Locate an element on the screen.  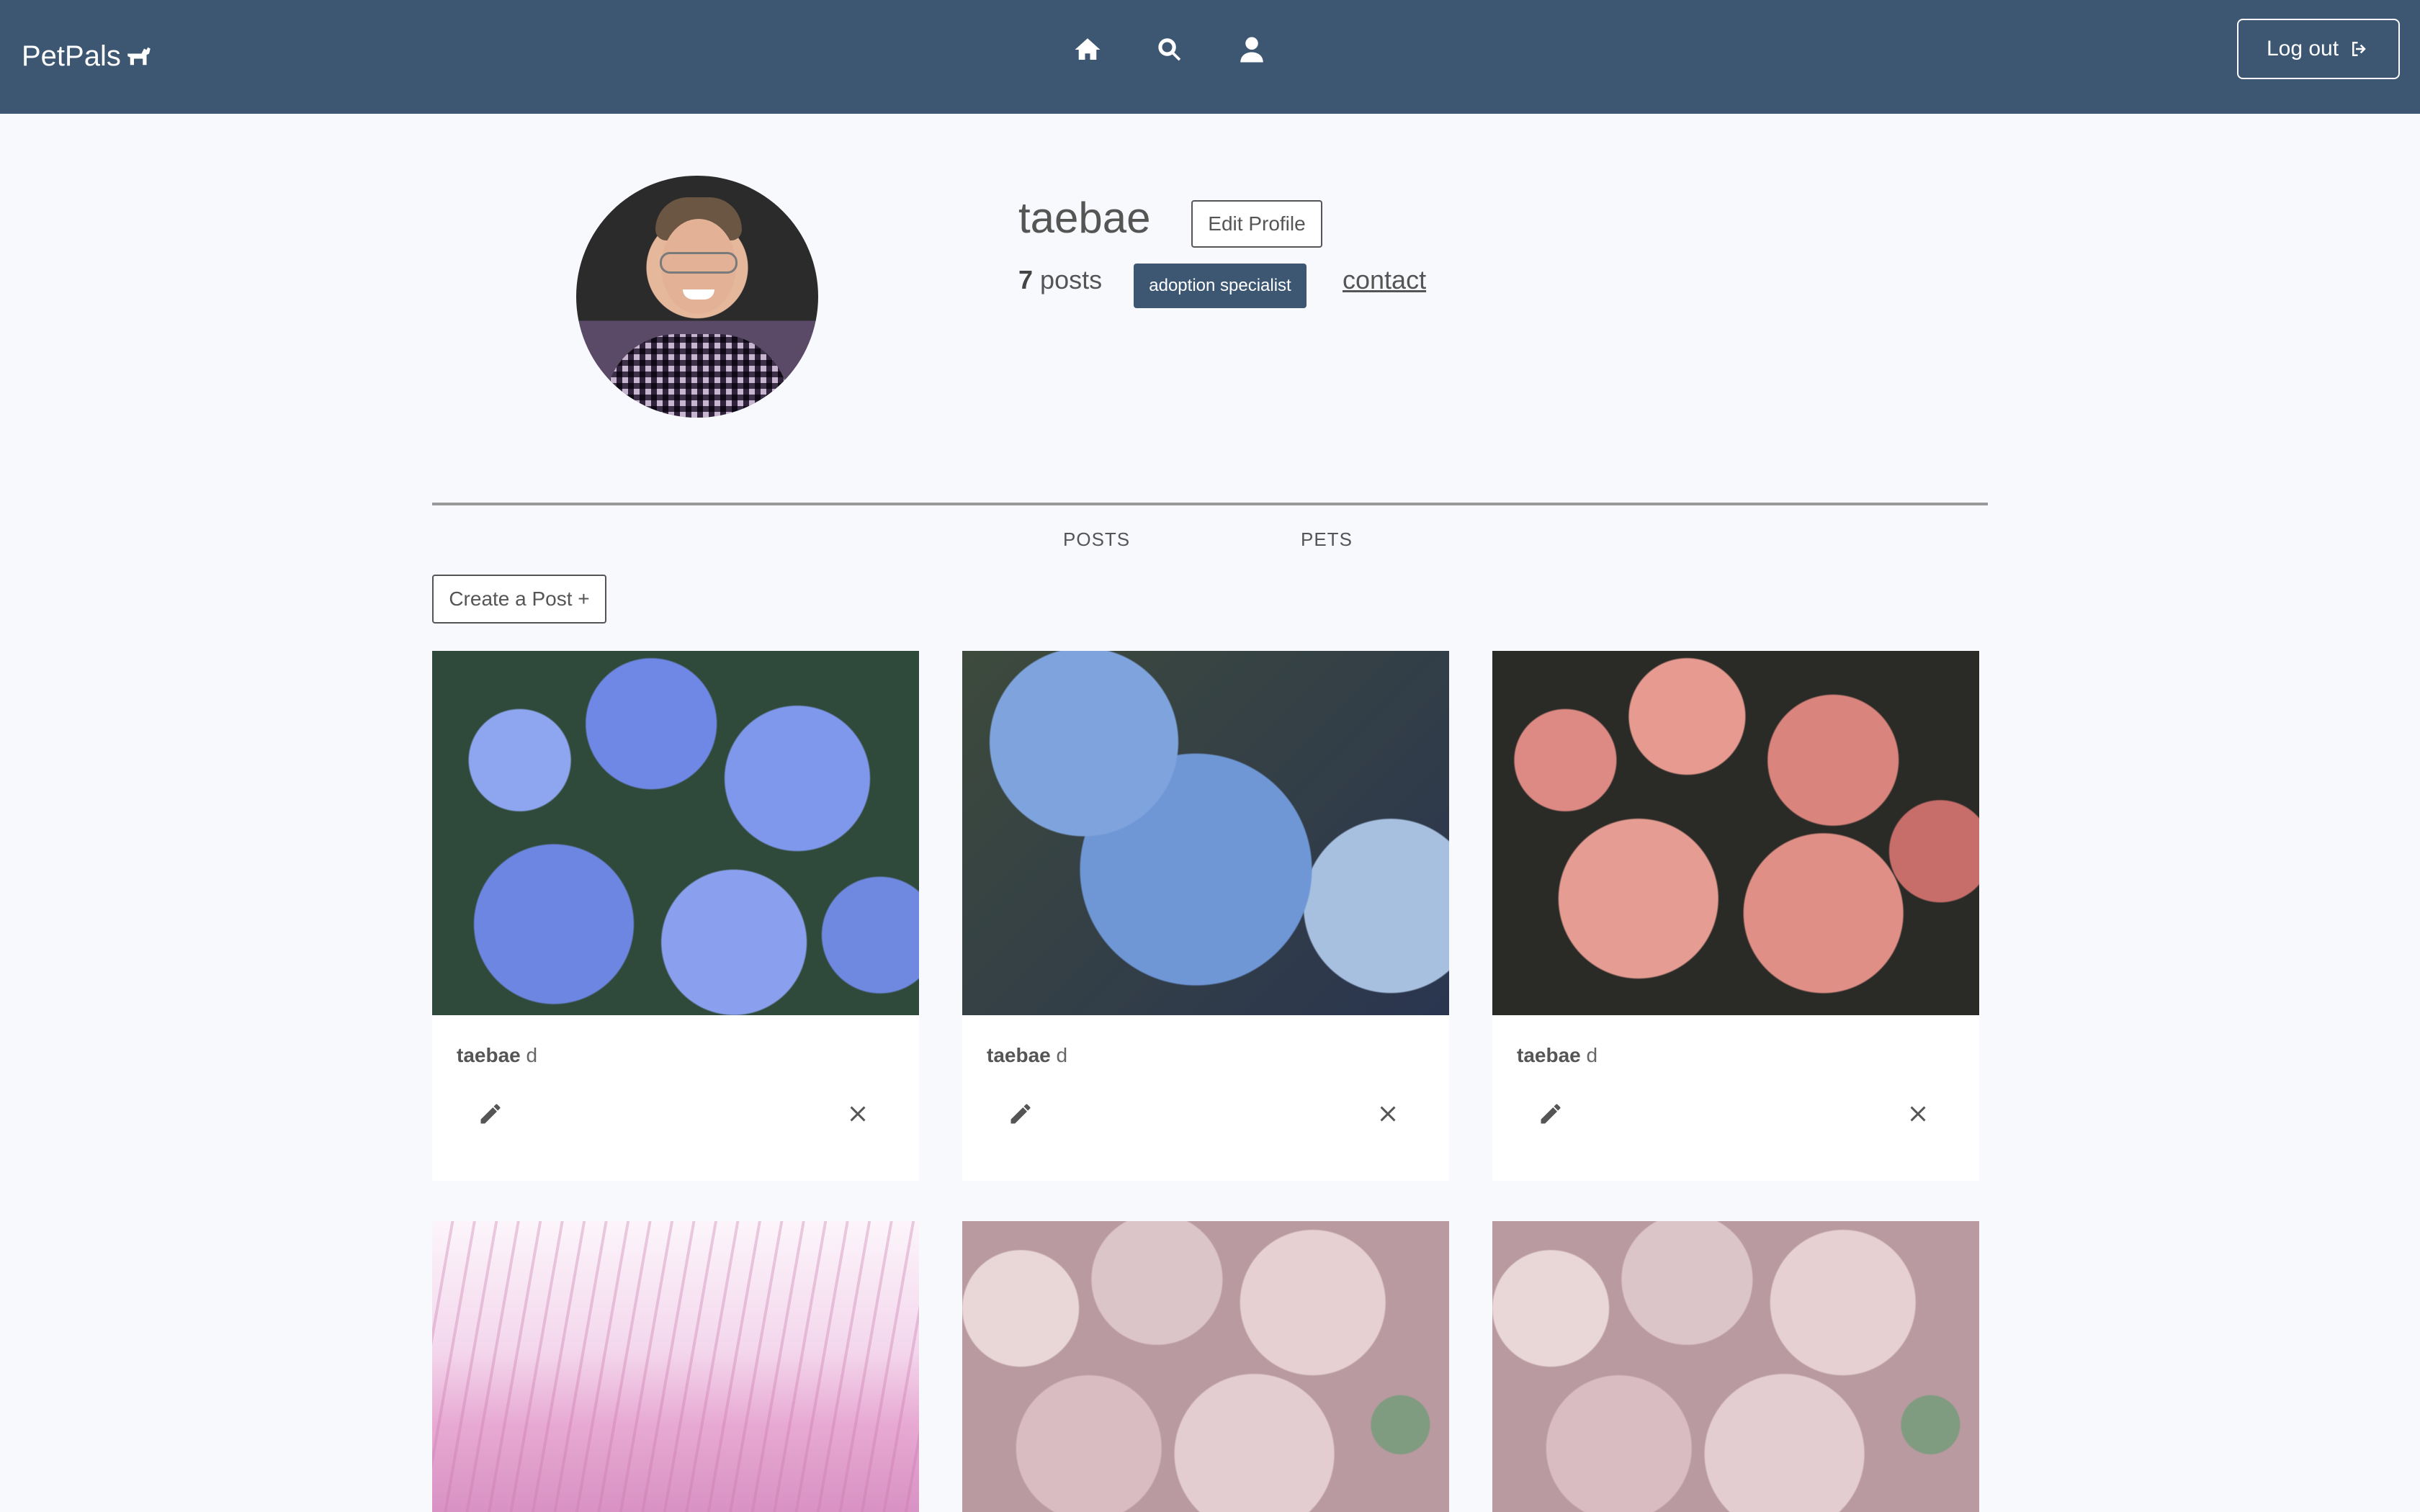
posts-count-number: 7 is located at coordinates (1026, 279).